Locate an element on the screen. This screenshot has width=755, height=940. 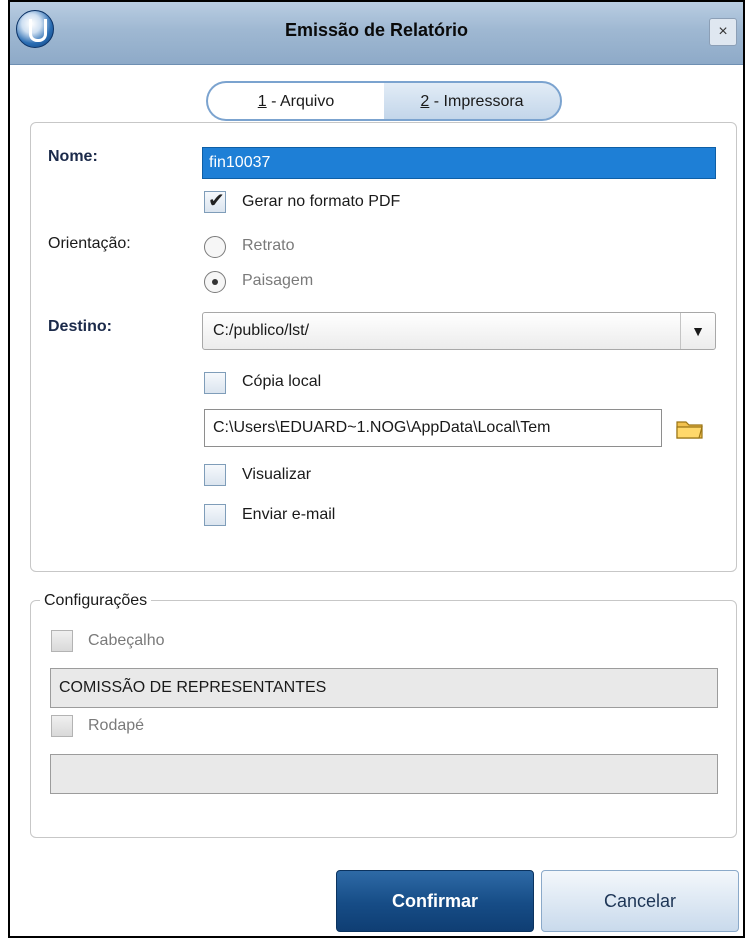
header-checkbox-label: Cabeçalho is located at coordinates (126, 640).